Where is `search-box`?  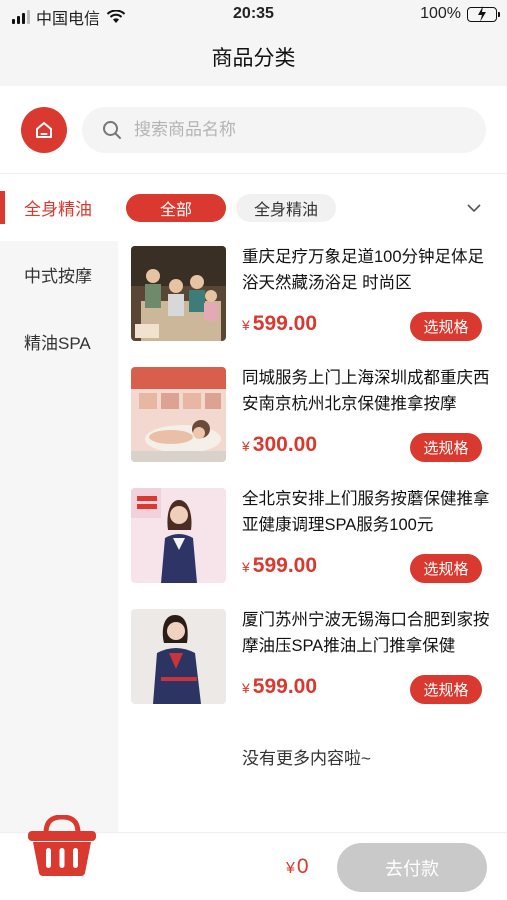
search-box is located at coordinates (284, 130).